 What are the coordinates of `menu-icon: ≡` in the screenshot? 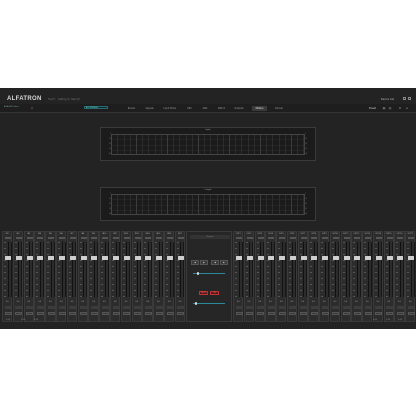 It's located at (407, 108).